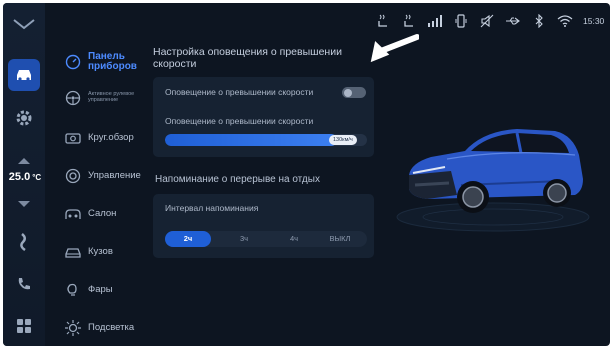  I want to click on speed-alert-toggle-label: Оповещение о превышении скорости, so click(239, 92).